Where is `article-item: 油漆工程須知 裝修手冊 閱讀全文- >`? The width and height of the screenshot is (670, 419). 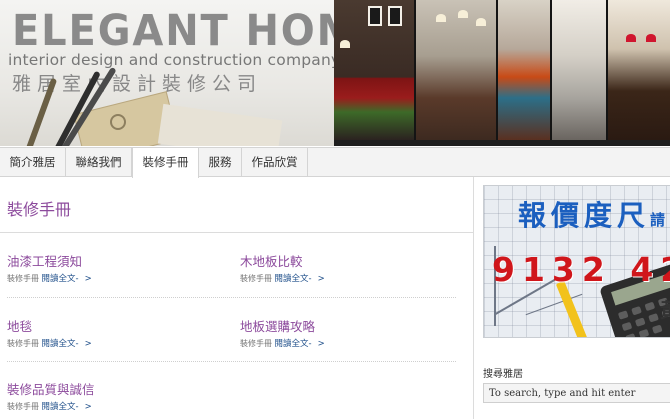 article-item: 油漆工程須知 裝修手冊 閱讀全文- > is located at coordinates (117, 267).